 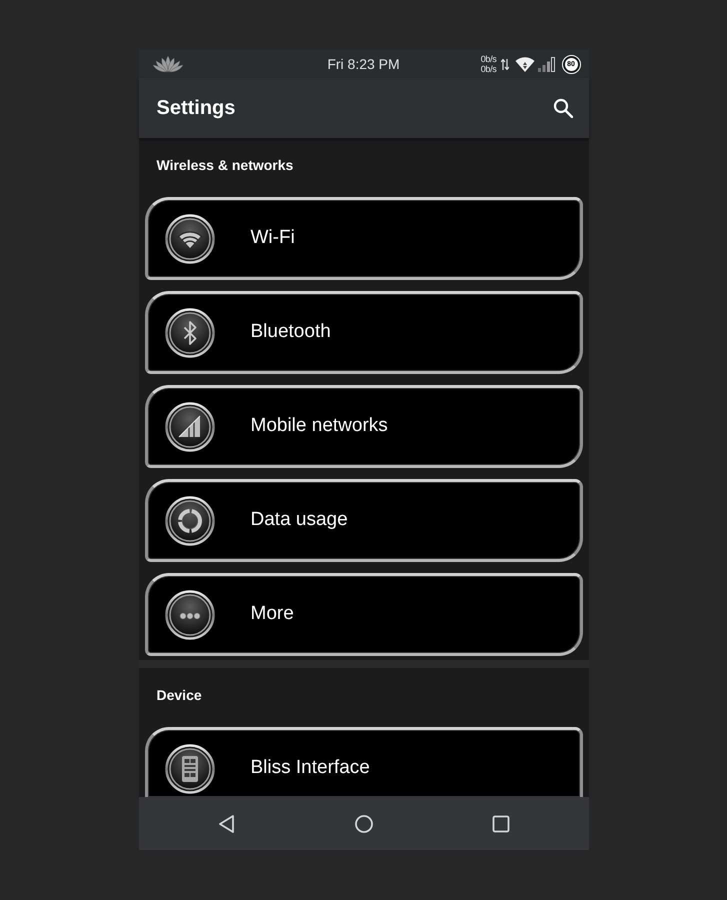 I want to click on settings-item: Wi-Fi, so click(x=363, y=238).